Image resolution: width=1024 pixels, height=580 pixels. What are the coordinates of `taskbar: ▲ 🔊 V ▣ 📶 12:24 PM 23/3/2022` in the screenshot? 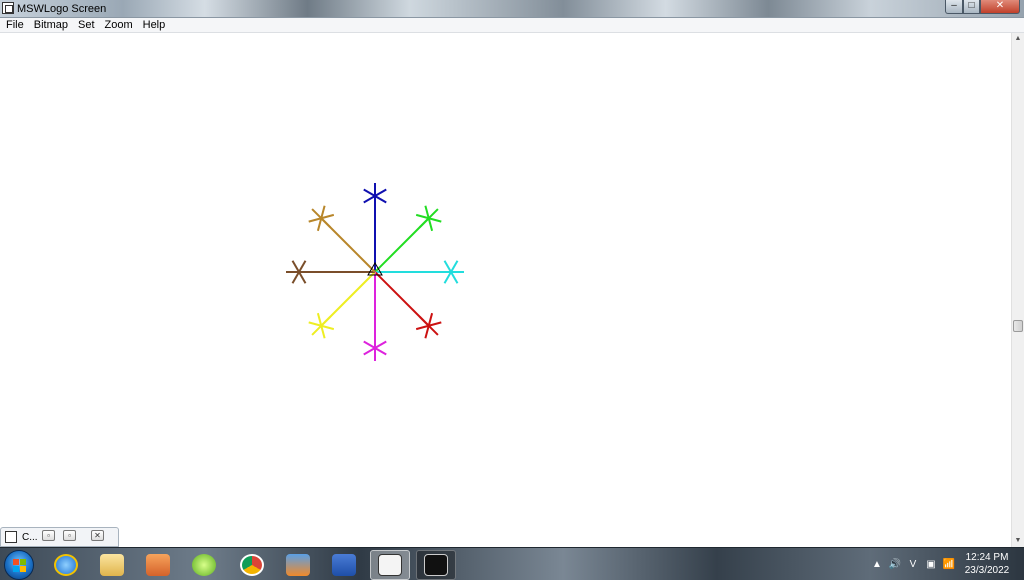 It's located at (512, 563).